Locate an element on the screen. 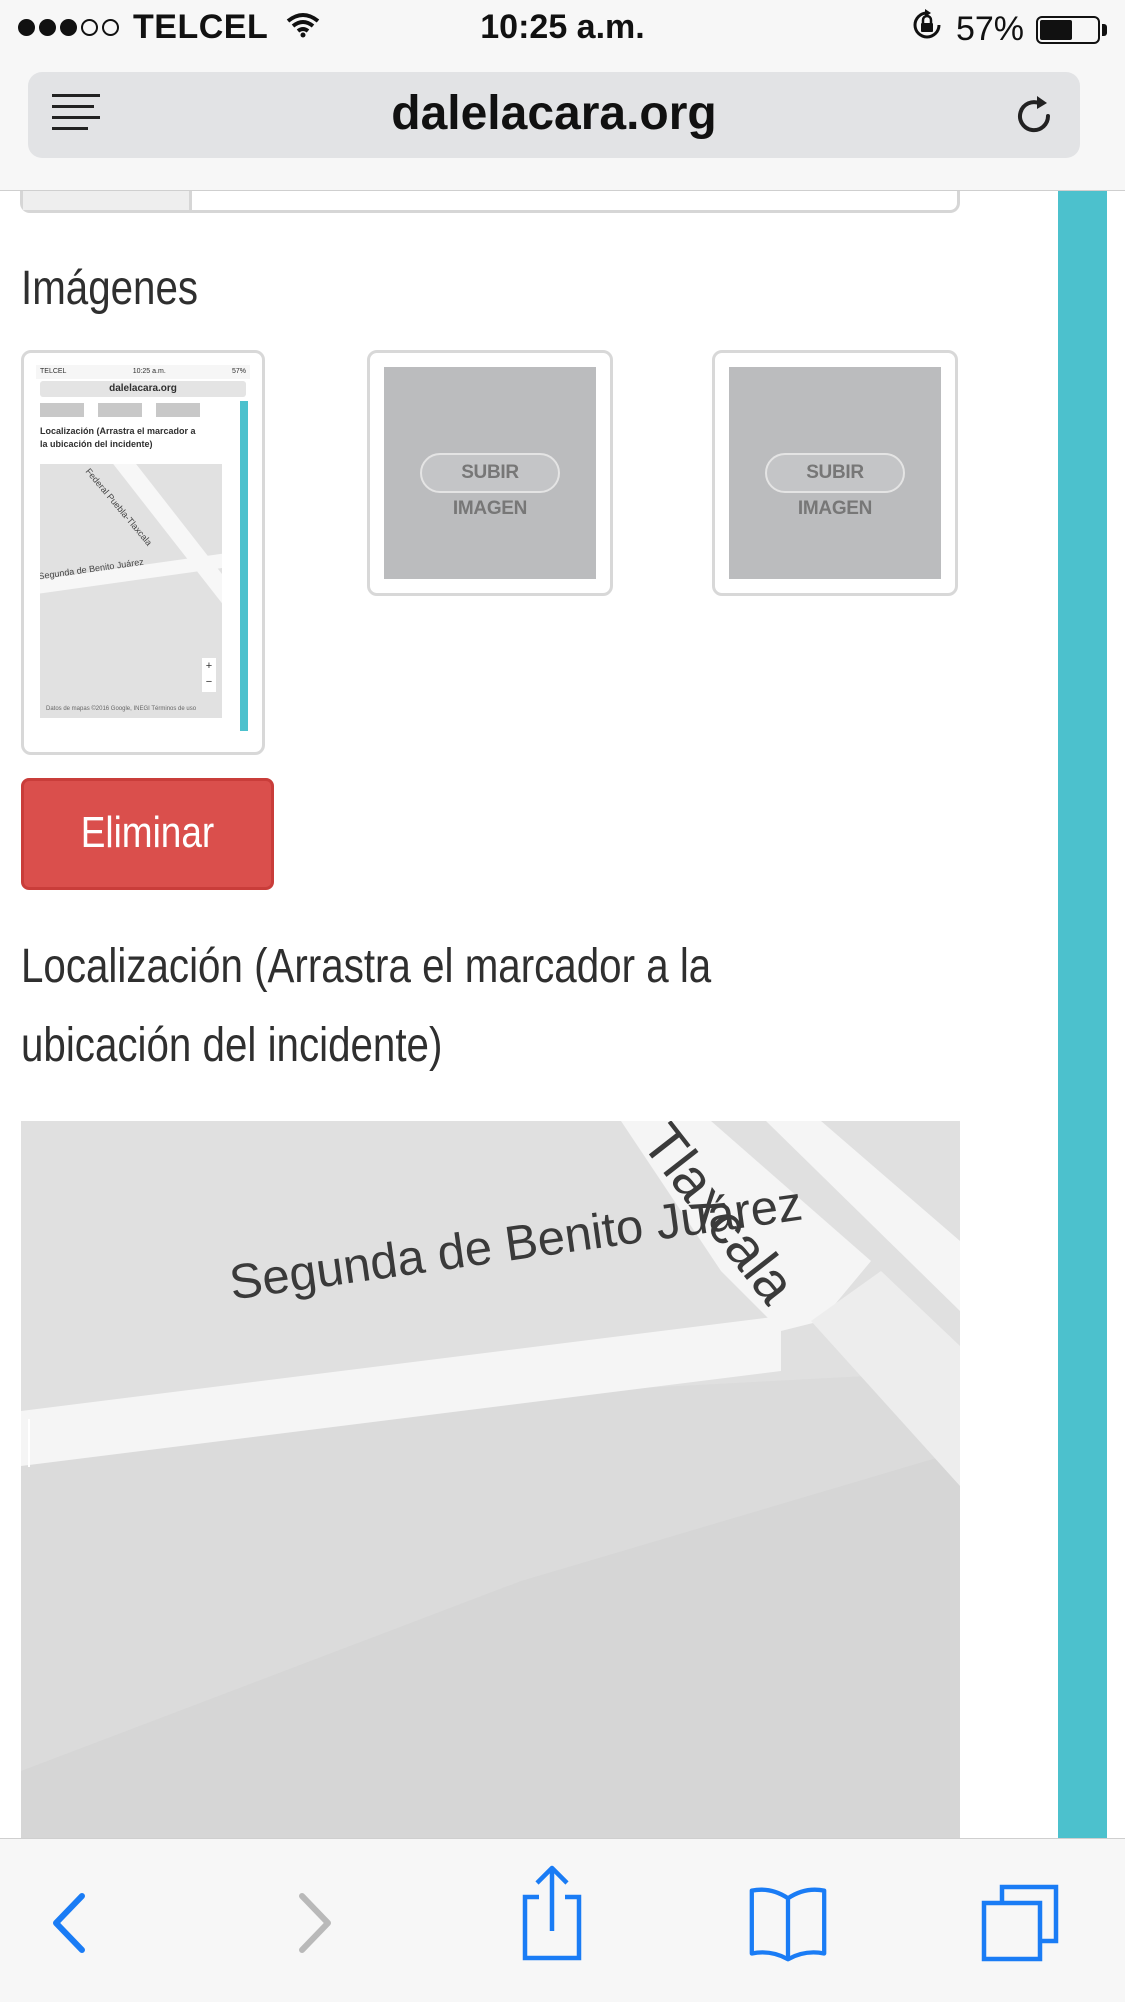 The height and width of the screenshot is (2002, 1125). back-button is located at coordinates (72, 1923).